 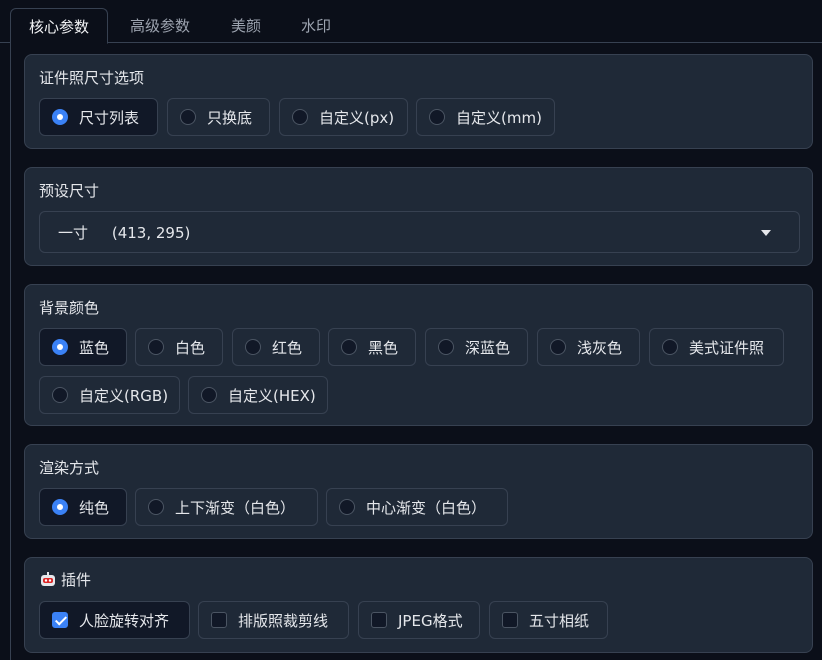 What do you see at coordinates (272, 395) in the screenshot?
I see `option-label: 自定义(HEX)` at bounding box center [272, 395].